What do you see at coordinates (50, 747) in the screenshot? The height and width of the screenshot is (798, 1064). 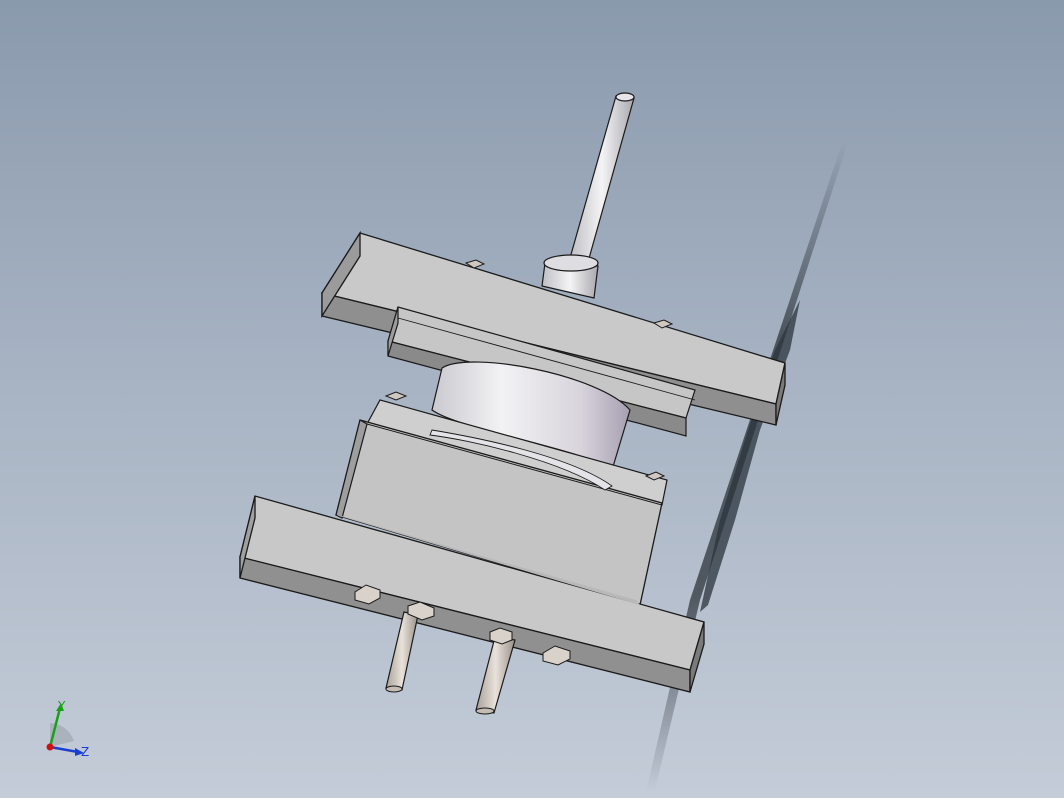 I see `x-axis-point` at bounding box center [50, 747].